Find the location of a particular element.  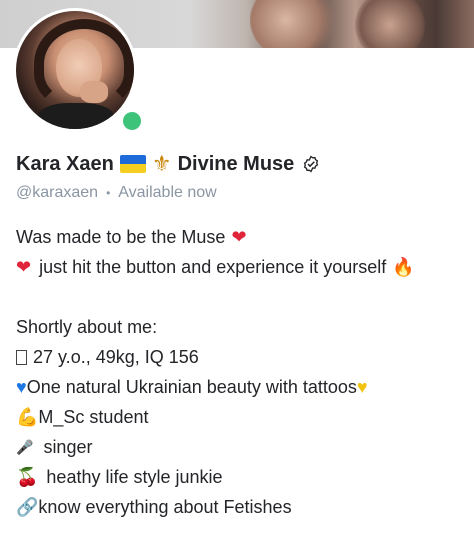

bio-line: 🔗 know everything about Fetishes is located at coordinates (241, 507).